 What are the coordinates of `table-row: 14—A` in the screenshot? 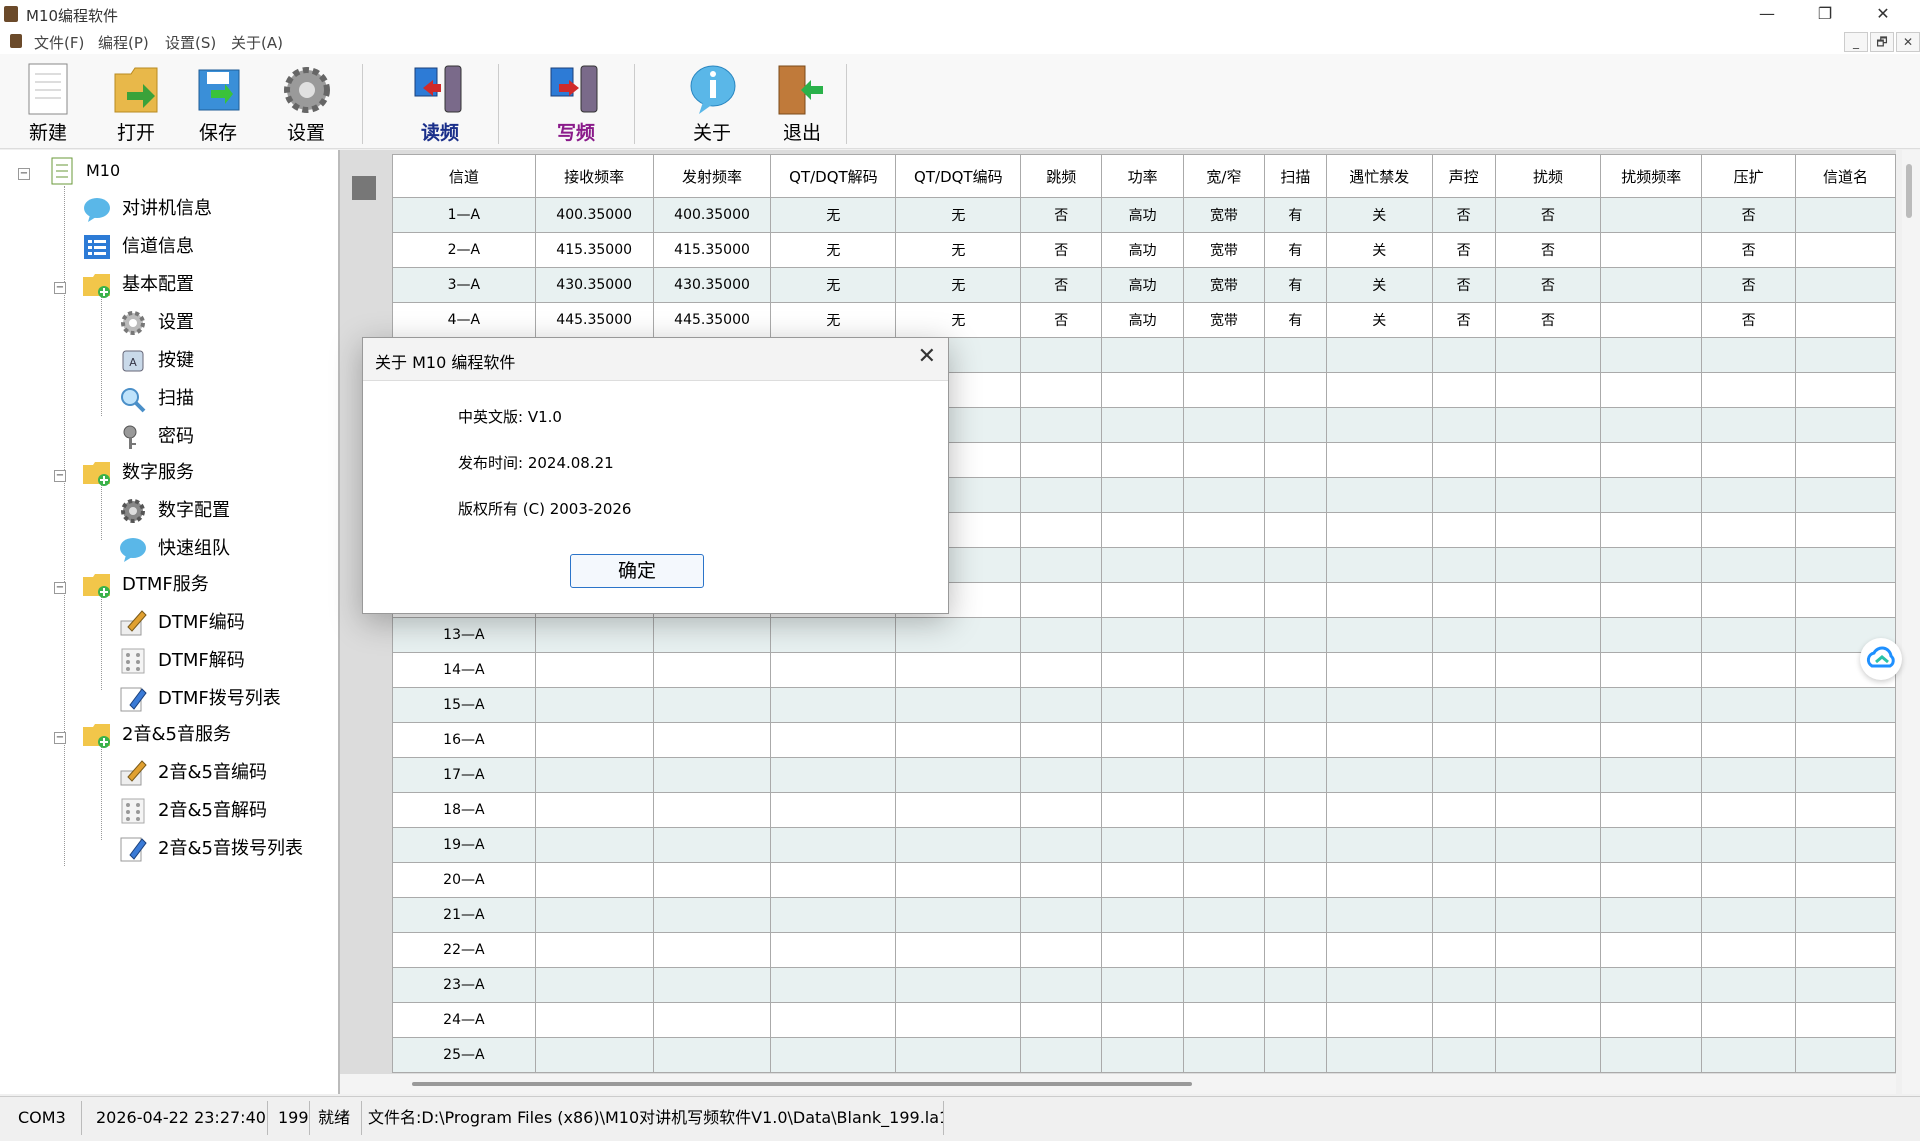 It's located at (1144, 670).